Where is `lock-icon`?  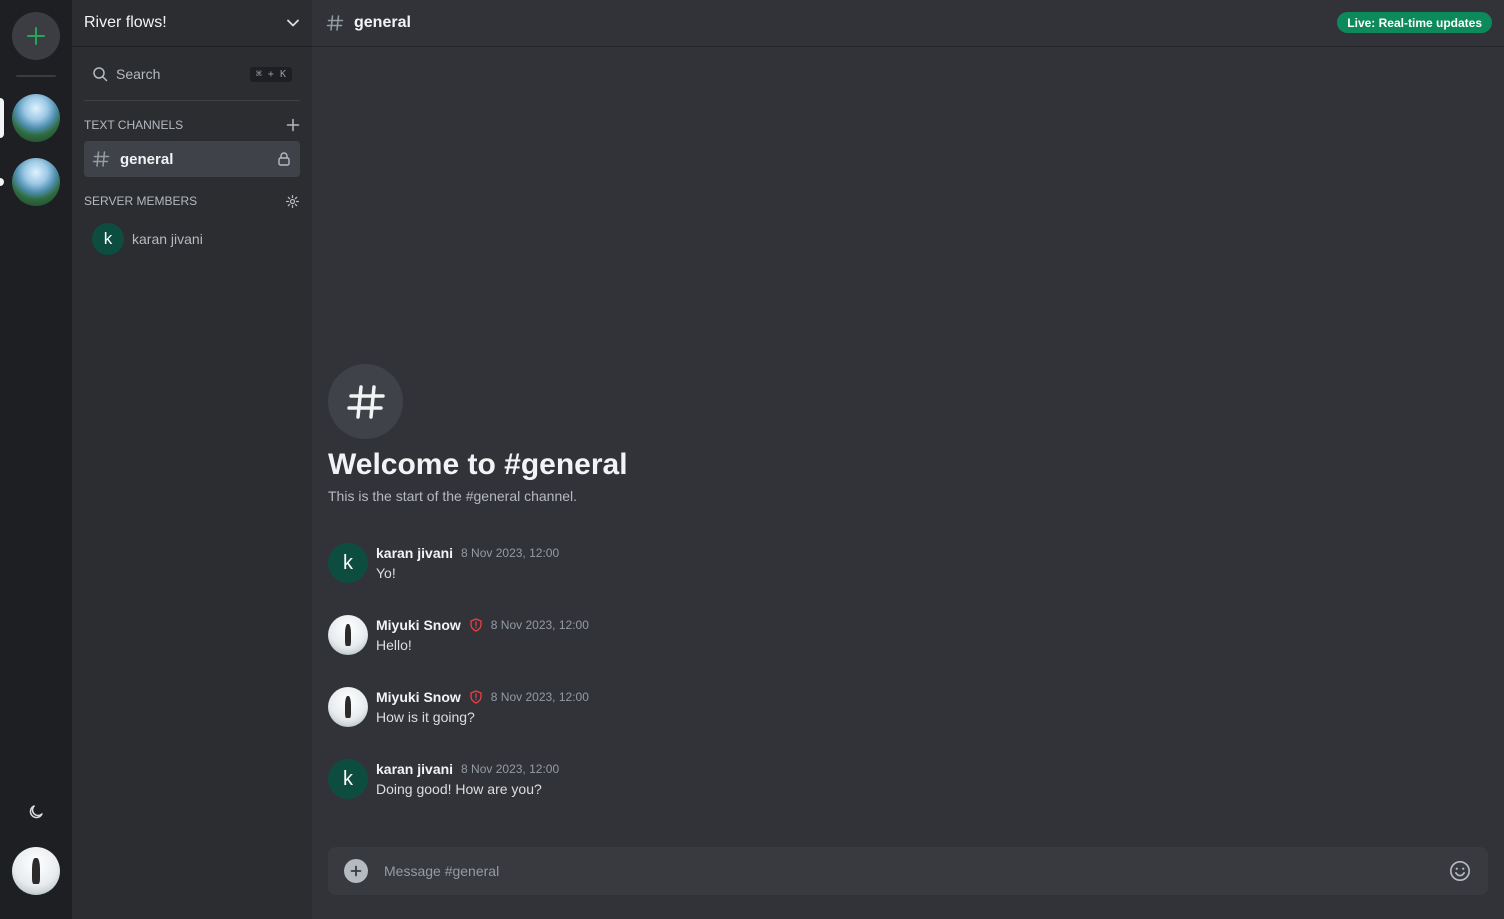
lock-icon is located at coordinates (284, 159).